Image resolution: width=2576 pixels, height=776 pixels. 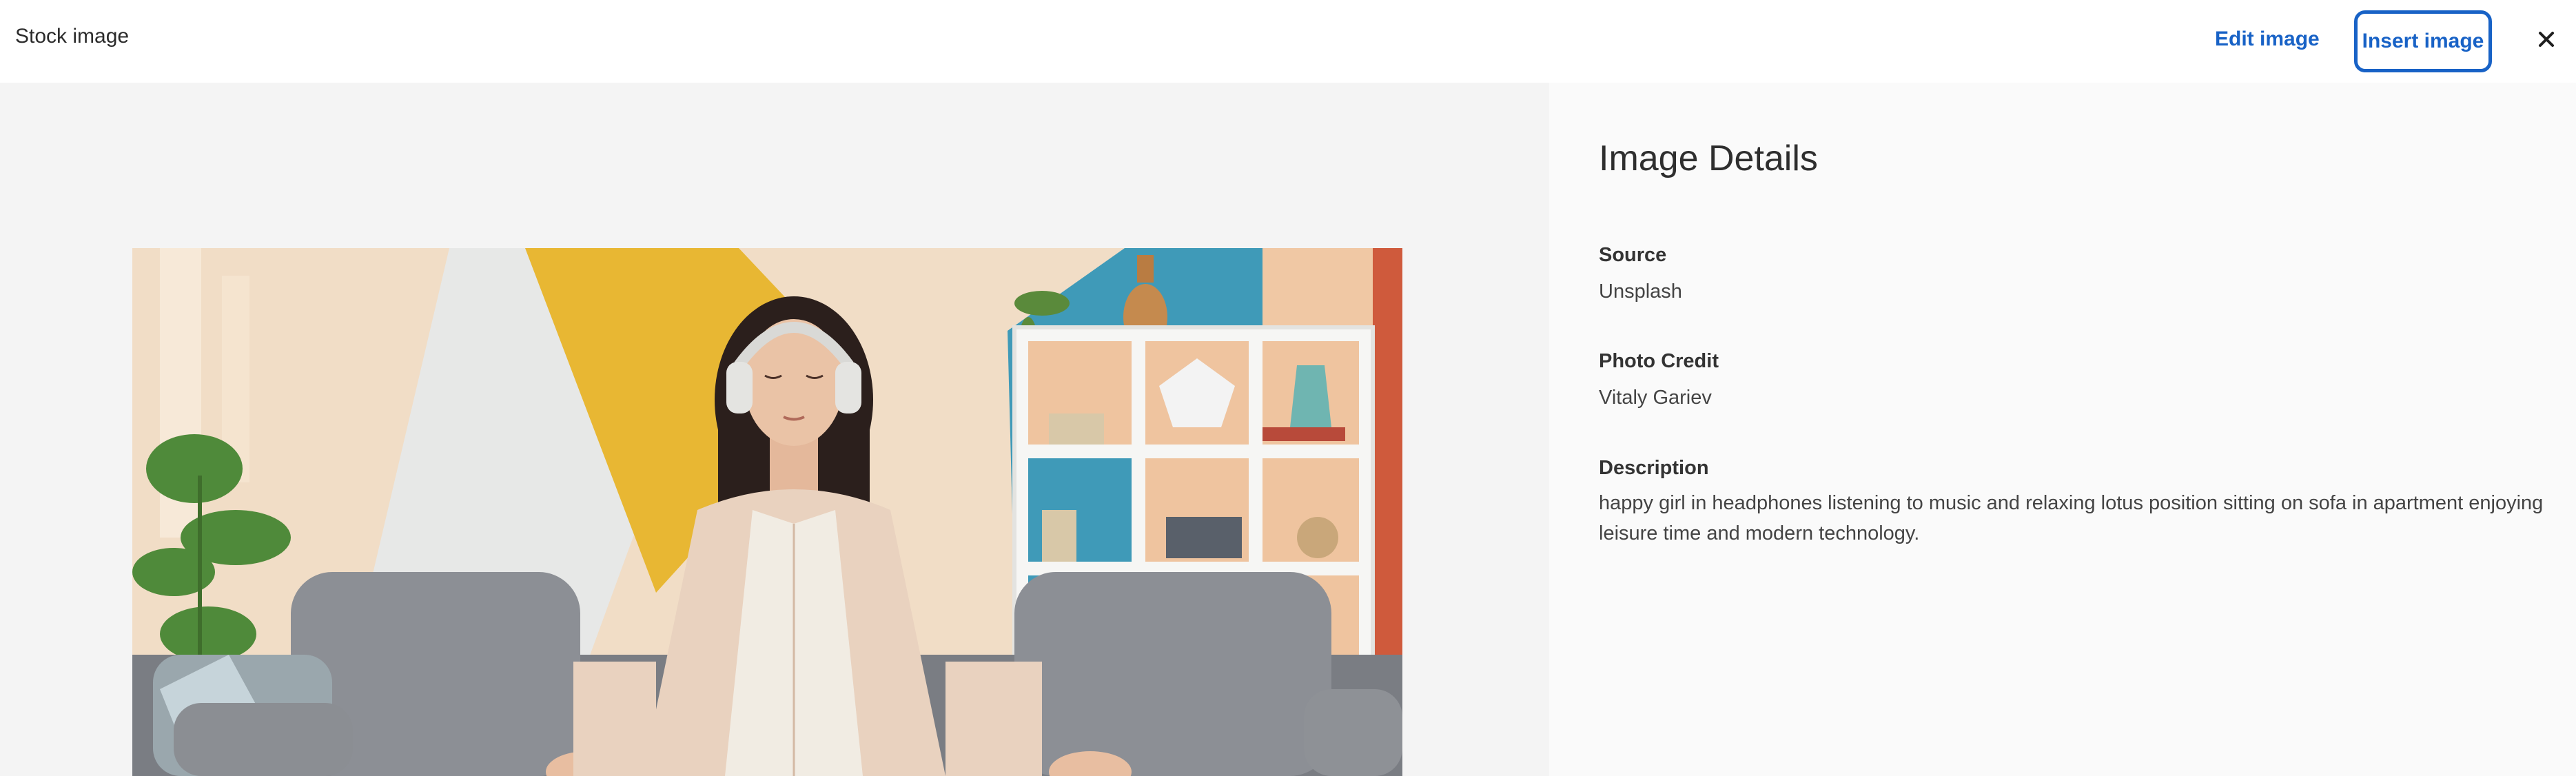 I want to click on details-heading: Image Details, so click(x=1708, y=158).